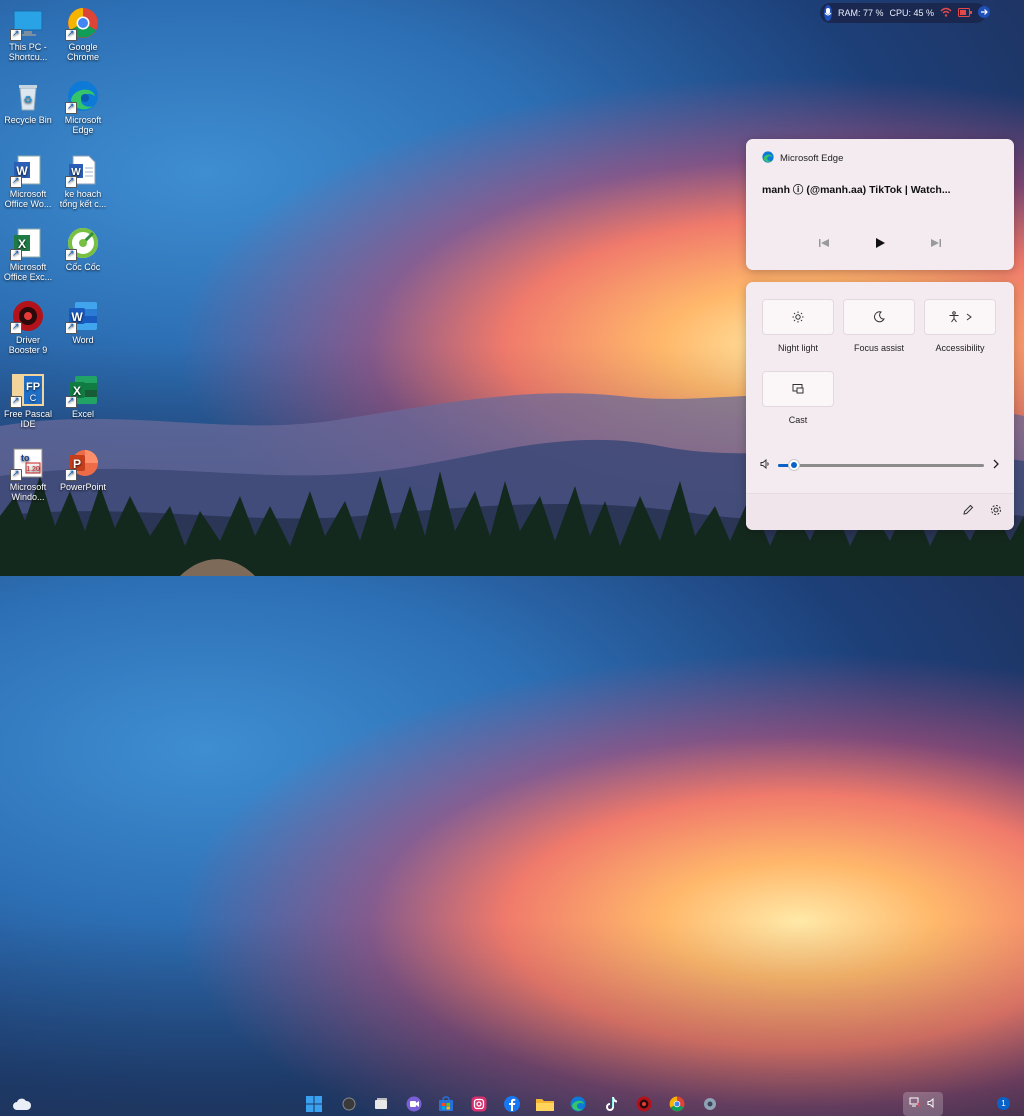 The height and width of the screenshot is (1116, 1024). What do you see at coordinates (828, 13) in the screenshot?
I see `microphone-icon` at bounding box center [828, 13].